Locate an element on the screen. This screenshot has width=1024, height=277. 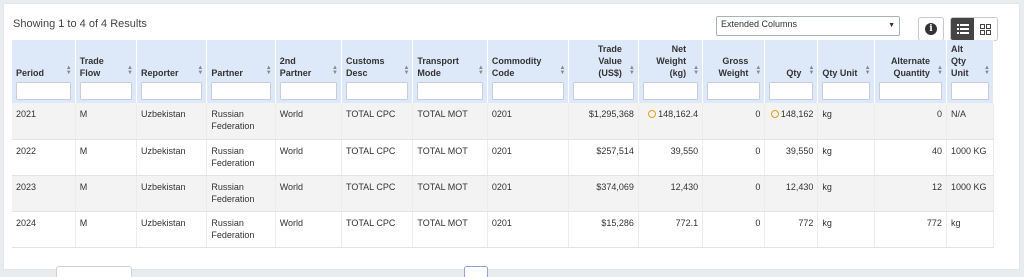
cell-net-weight: 148,162.4 is located at coordinates (671, 121).